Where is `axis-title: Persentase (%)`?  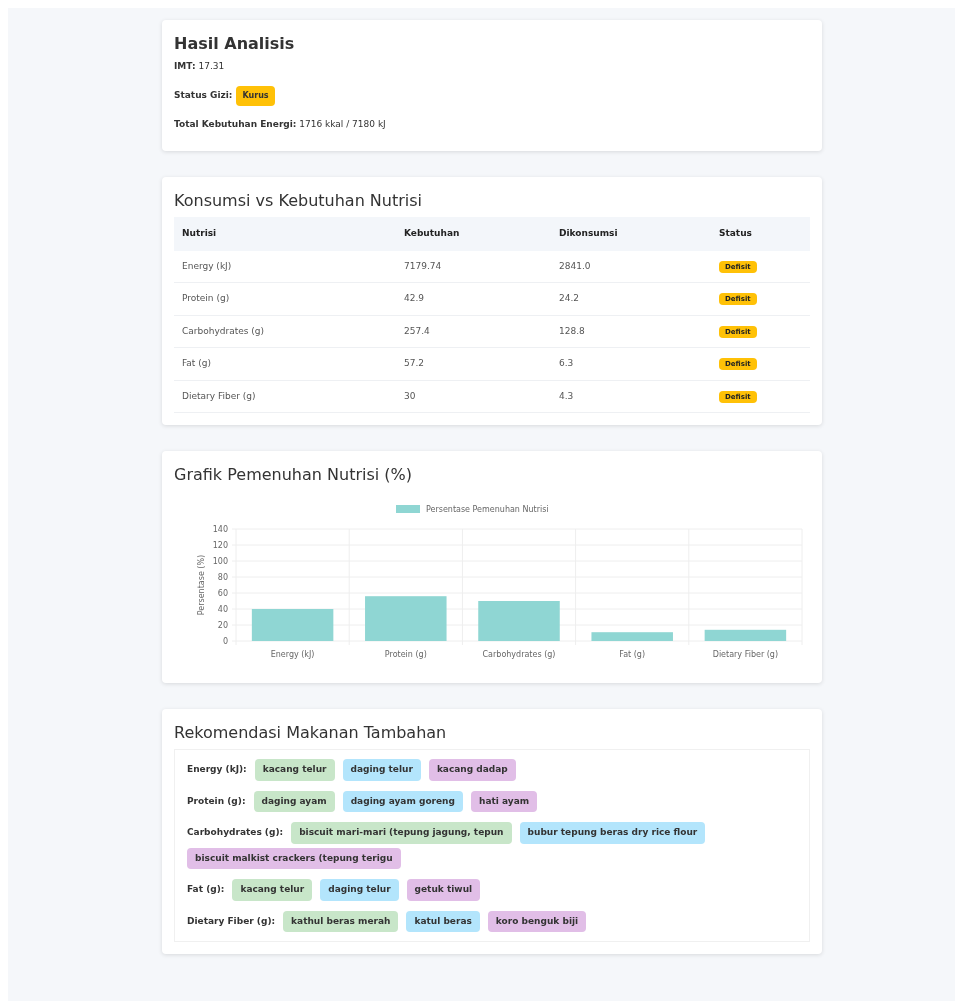 axis-title: Persentase (%) is located at coordinates (201, 585).